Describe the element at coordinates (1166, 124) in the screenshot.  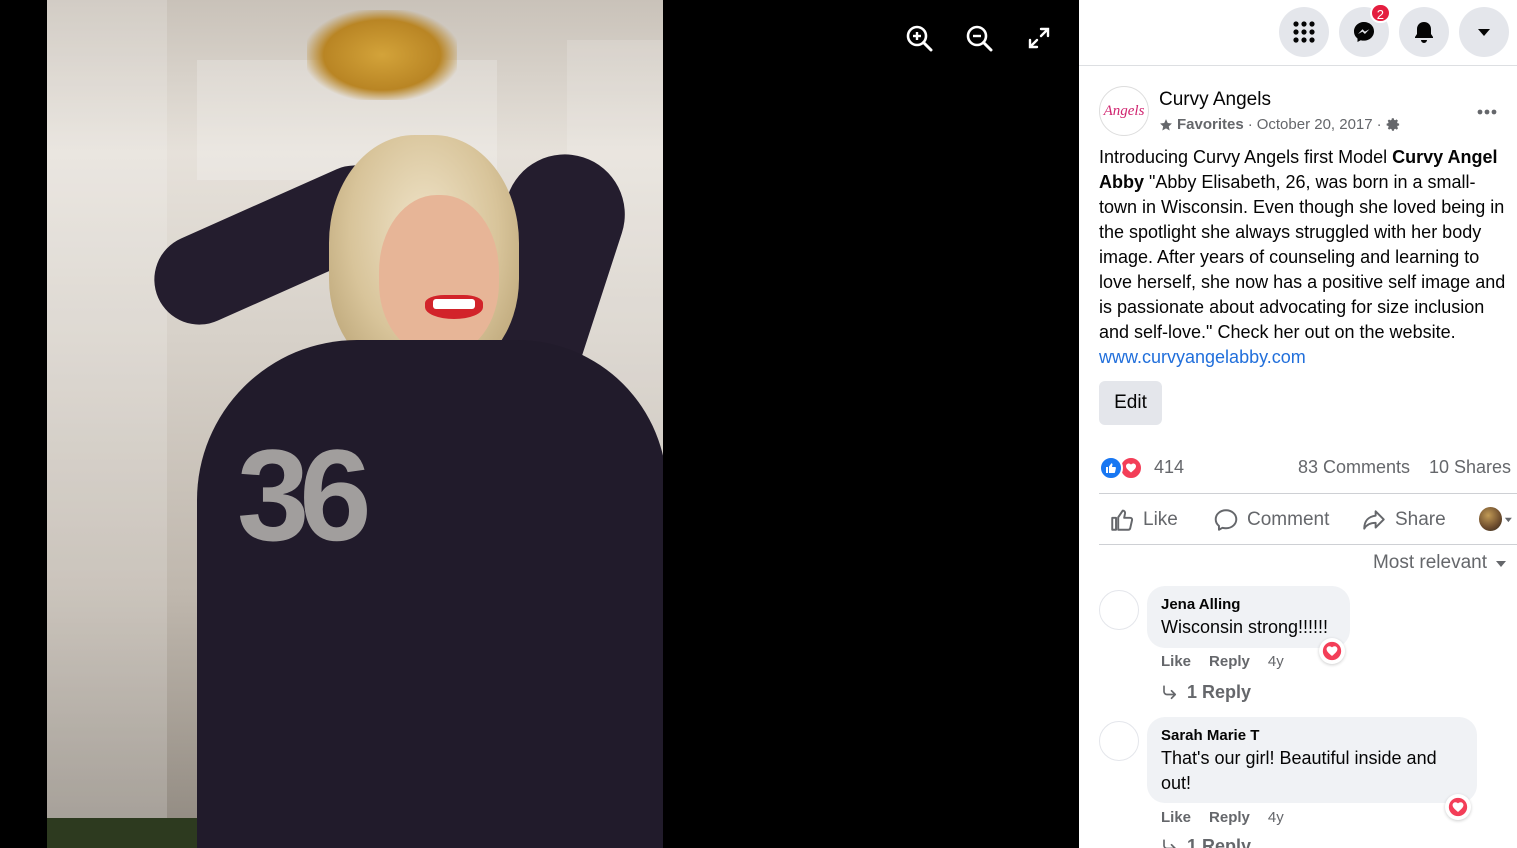
I see `star-icon` at that location.